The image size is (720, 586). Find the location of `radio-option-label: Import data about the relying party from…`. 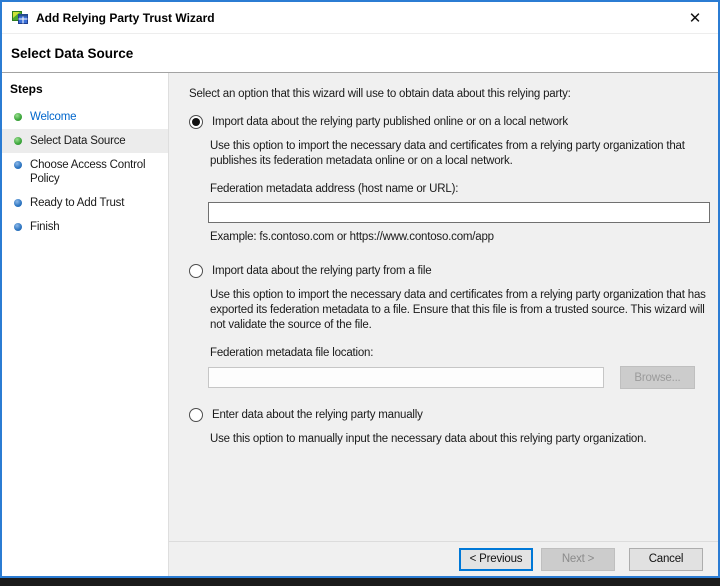

radio-option-label: Import data about the relying party from… is located at coordinates (322, 271).